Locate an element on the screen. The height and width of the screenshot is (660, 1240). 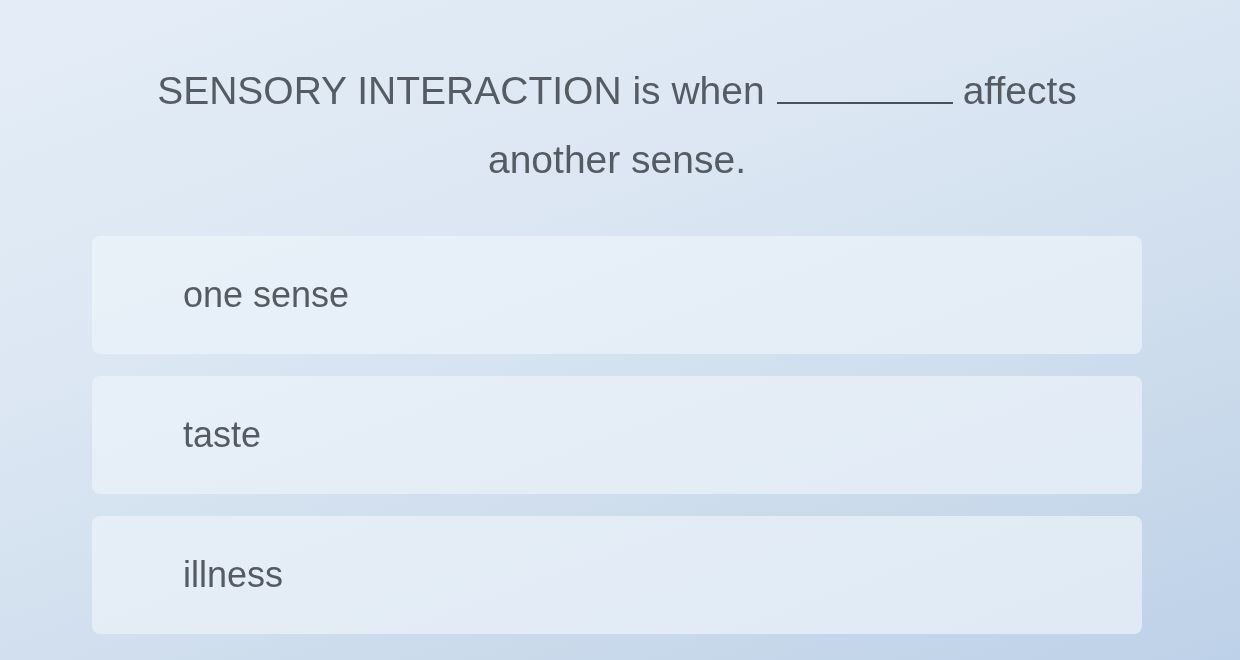
question-text: SENSORY INTERACTION is when is located at coordinates (461, 90).